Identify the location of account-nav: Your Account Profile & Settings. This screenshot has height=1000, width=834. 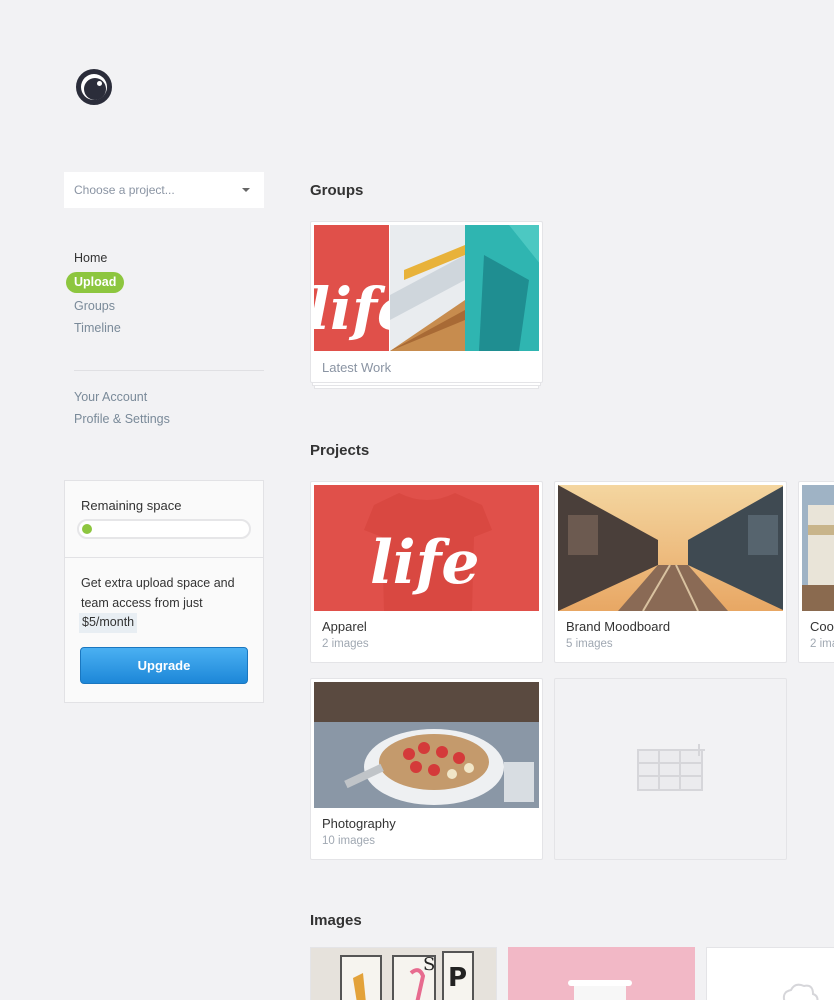
(122, 408).